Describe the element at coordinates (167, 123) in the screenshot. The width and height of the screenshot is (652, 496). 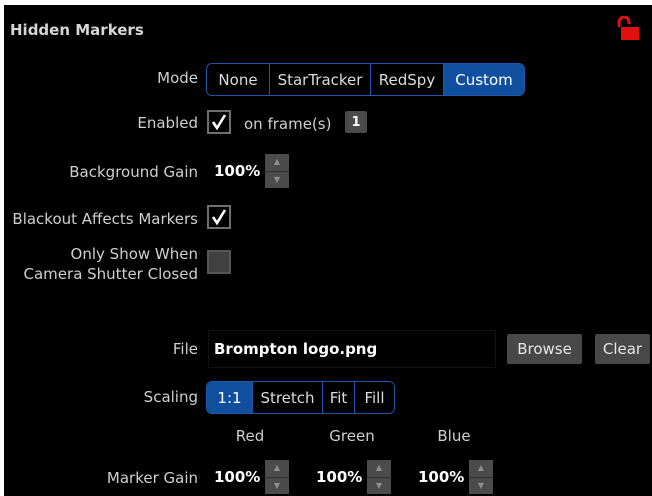
I see `enabled-label: Enabled` at that location.